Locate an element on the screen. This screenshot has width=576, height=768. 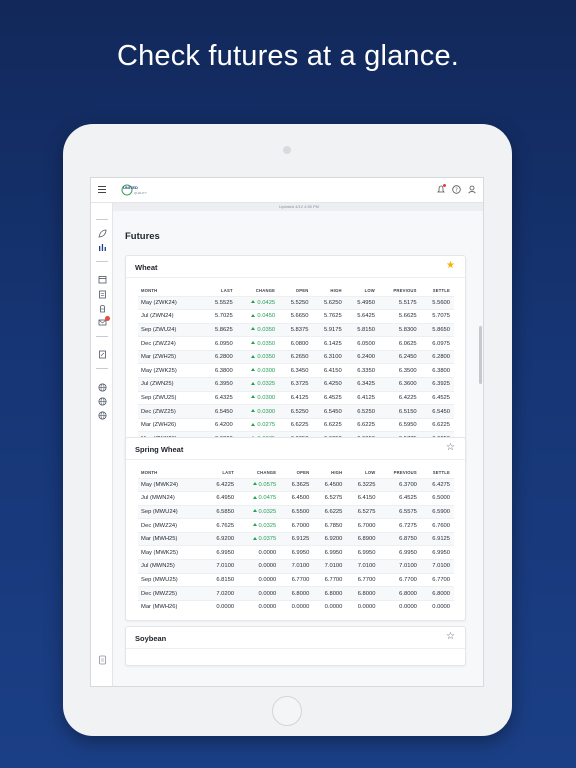
price-cell: 6.4250 is located at coordinates (329, 384).